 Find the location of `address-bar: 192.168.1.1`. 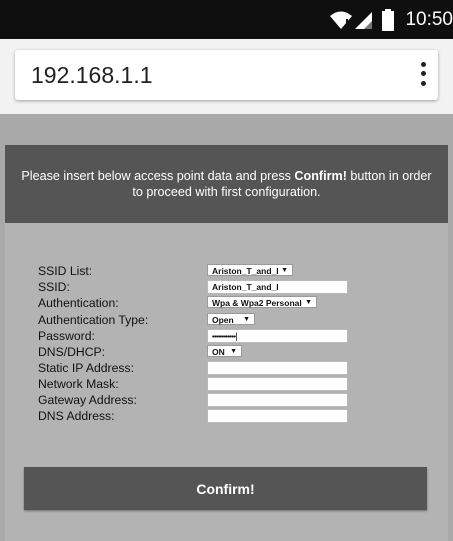

address-bar: 192.168.1.1 is located at coordinates (226, 75).